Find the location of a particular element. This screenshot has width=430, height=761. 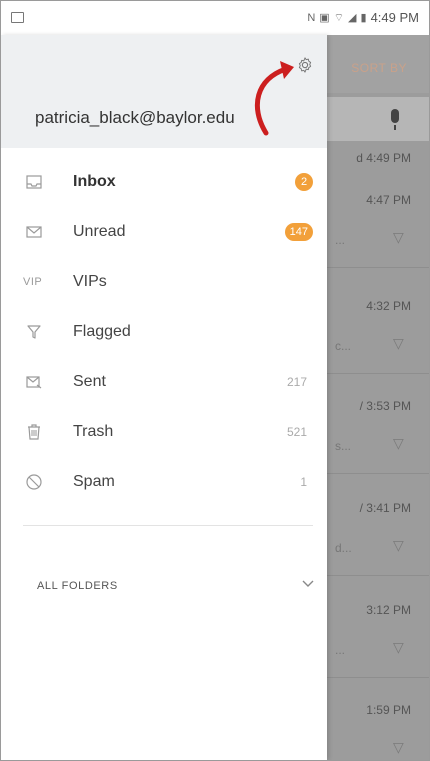

status-icons: N ▣ ⌔ ◢ ▮ 4:49 PM is located at coordinates (363, 17).